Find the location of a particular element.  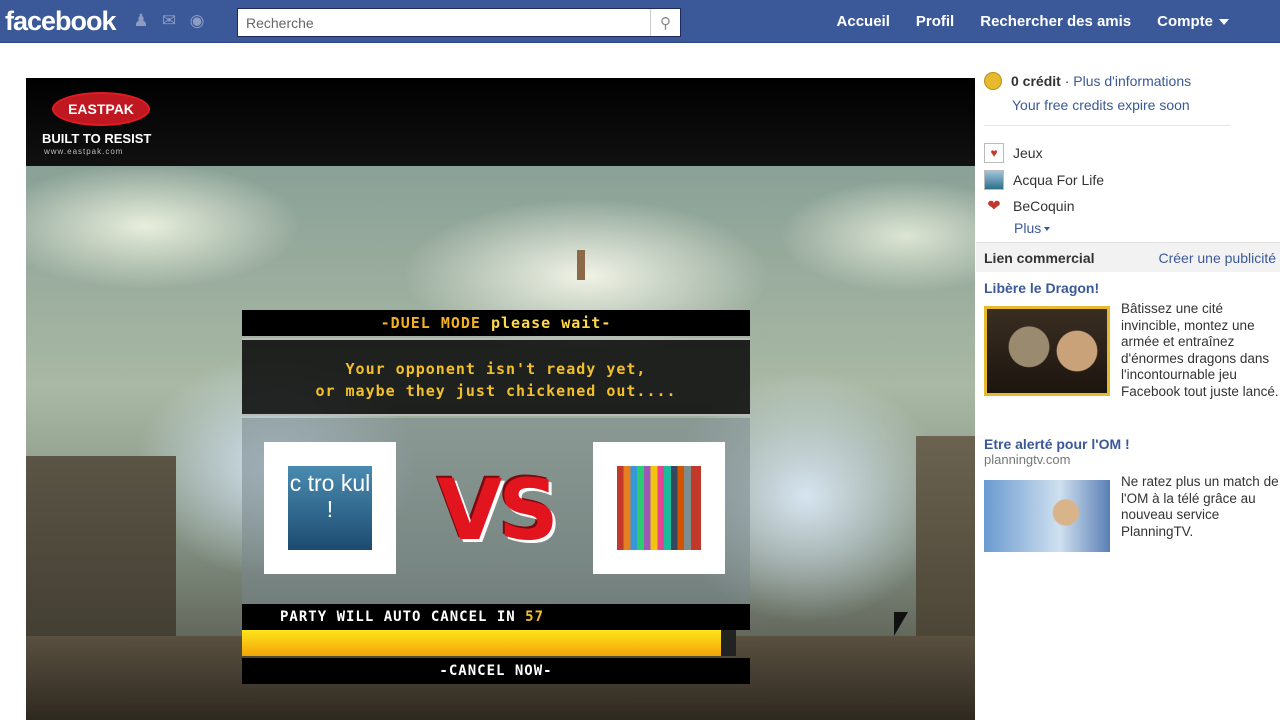

jewel-icons: ♟ ✉ ◉ is located at coordinates (169, 21).